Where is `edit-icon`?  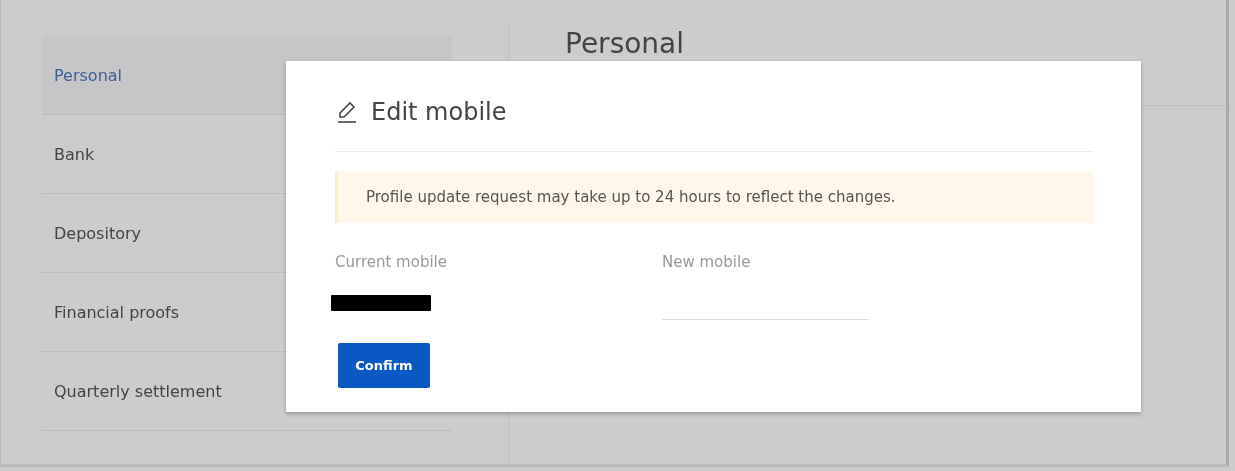
edit-icon is located at coordinates (347, 112).